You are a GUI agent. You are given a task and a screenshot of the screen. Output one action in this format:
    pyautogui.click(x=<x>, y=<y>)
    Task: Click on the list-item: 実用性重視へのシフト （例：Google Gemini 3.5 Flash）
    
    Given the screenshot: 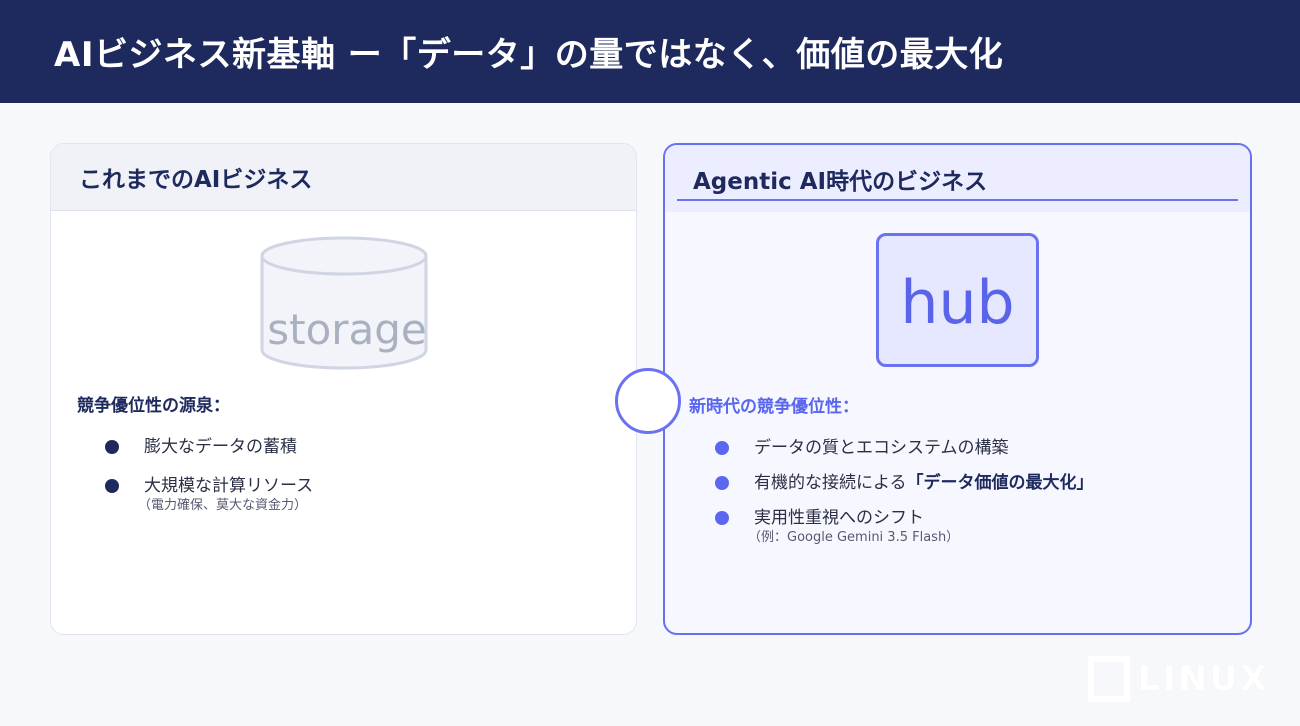 What is the action you would take?
    pyautogui.click(x=837, y=526)
    